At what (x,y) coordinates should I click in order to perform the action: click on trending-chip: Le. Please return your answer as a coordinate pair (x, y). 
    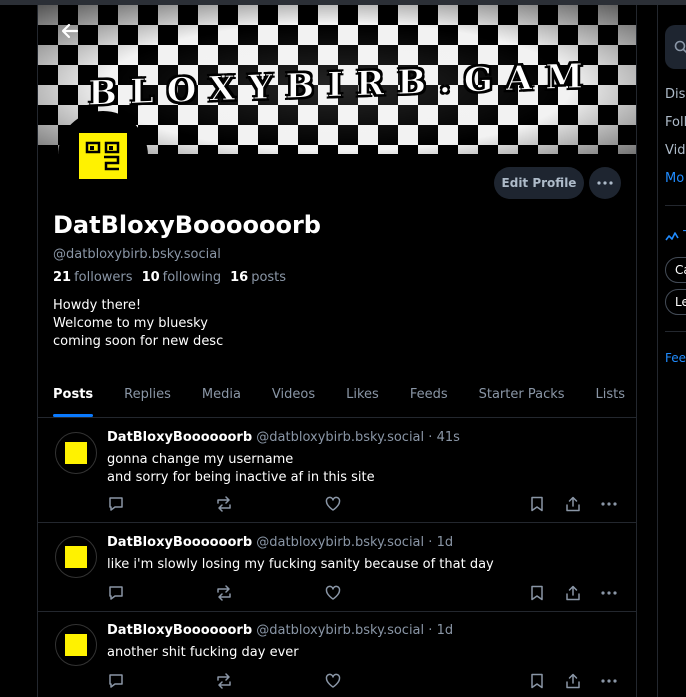
    Looking at the image, I should click on (675, 302).